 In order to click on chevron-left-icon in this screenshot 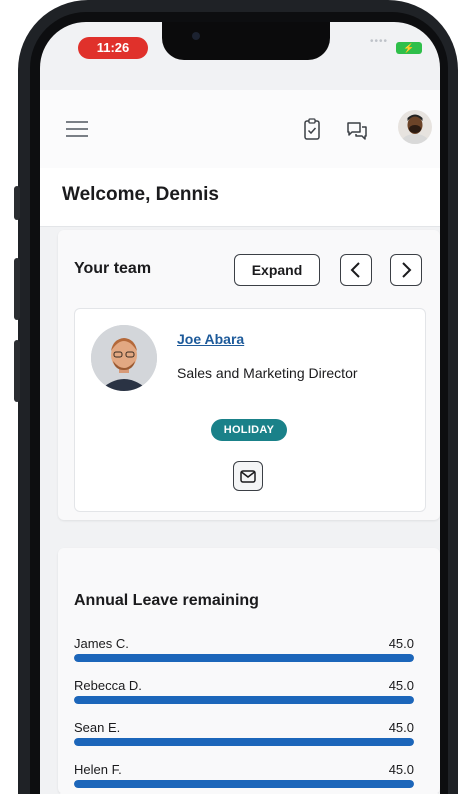, I will do `click(355, 270)`.